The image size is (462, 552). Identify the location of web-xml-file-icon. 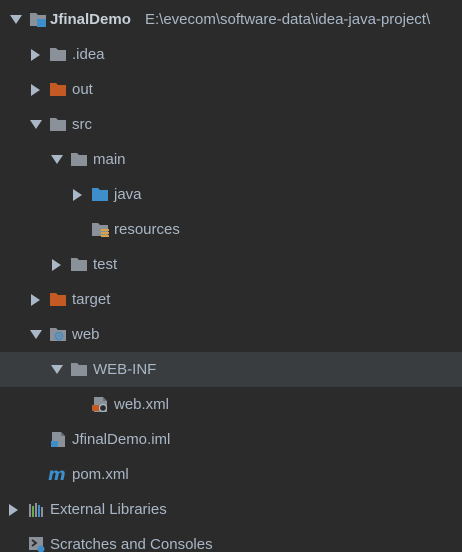
(100, 404).